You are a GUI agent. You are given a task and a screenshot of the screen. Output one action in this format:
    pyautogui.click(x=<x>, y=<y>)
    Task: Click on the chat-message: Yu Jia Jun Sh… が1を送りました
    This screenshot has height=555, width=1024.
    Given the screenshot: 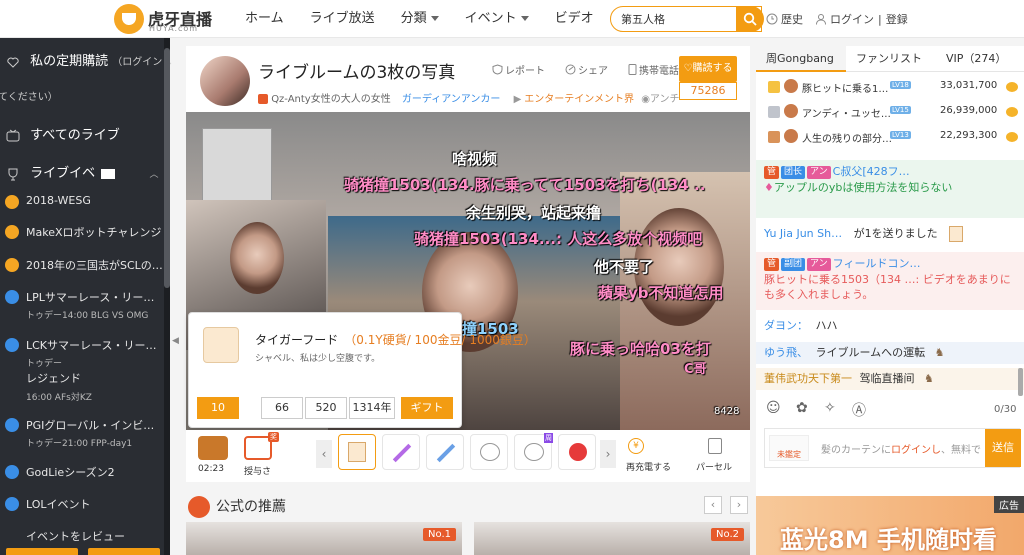 What is the action you would take?
    pyautogui.click(x=890, y=234)
    